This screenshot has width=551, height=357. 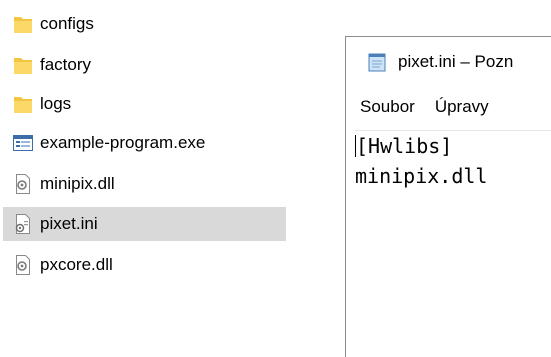 What do you see at coordinates (77, 183) in the screenshot?
I see `file-label: minipix.dll` at bounding box center [77, 183].